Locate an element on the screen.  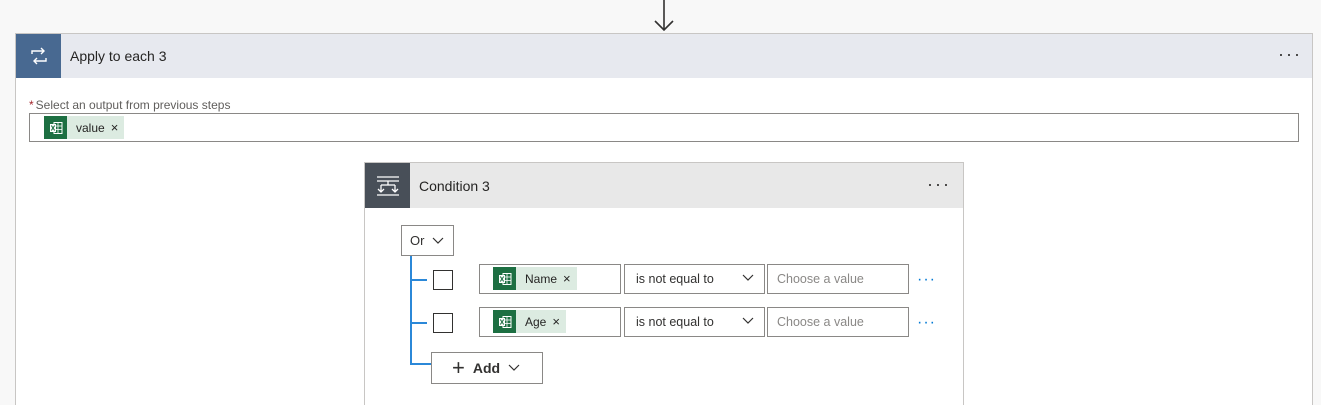
row-1-checkbox is located at coordinates (443, 280).